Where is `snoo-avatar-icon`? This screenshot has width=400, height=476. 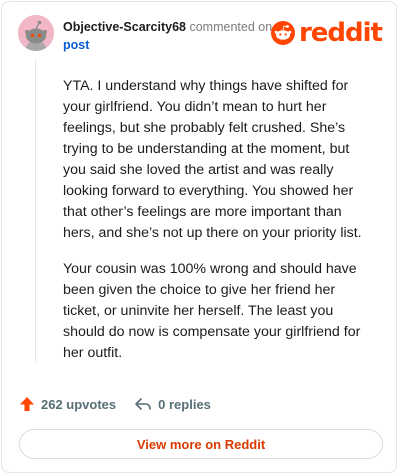 snoo-avatar-icon is located at coordinates (36, 33).